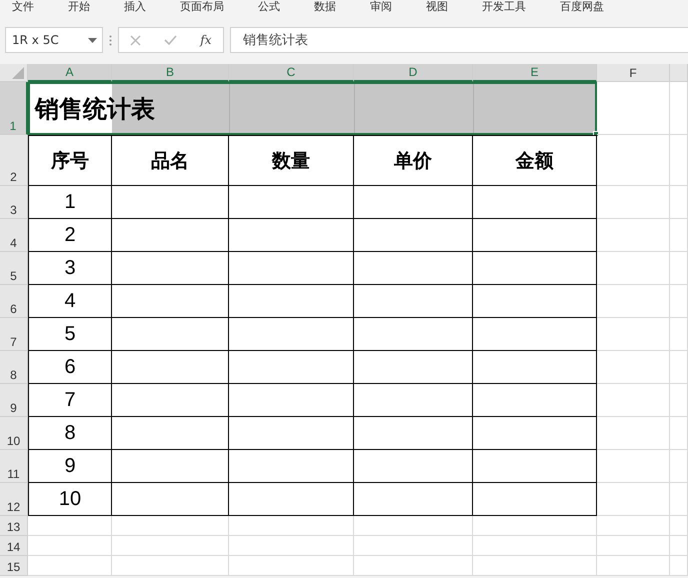  I want to click on row-header: 8, so click(14, 367).